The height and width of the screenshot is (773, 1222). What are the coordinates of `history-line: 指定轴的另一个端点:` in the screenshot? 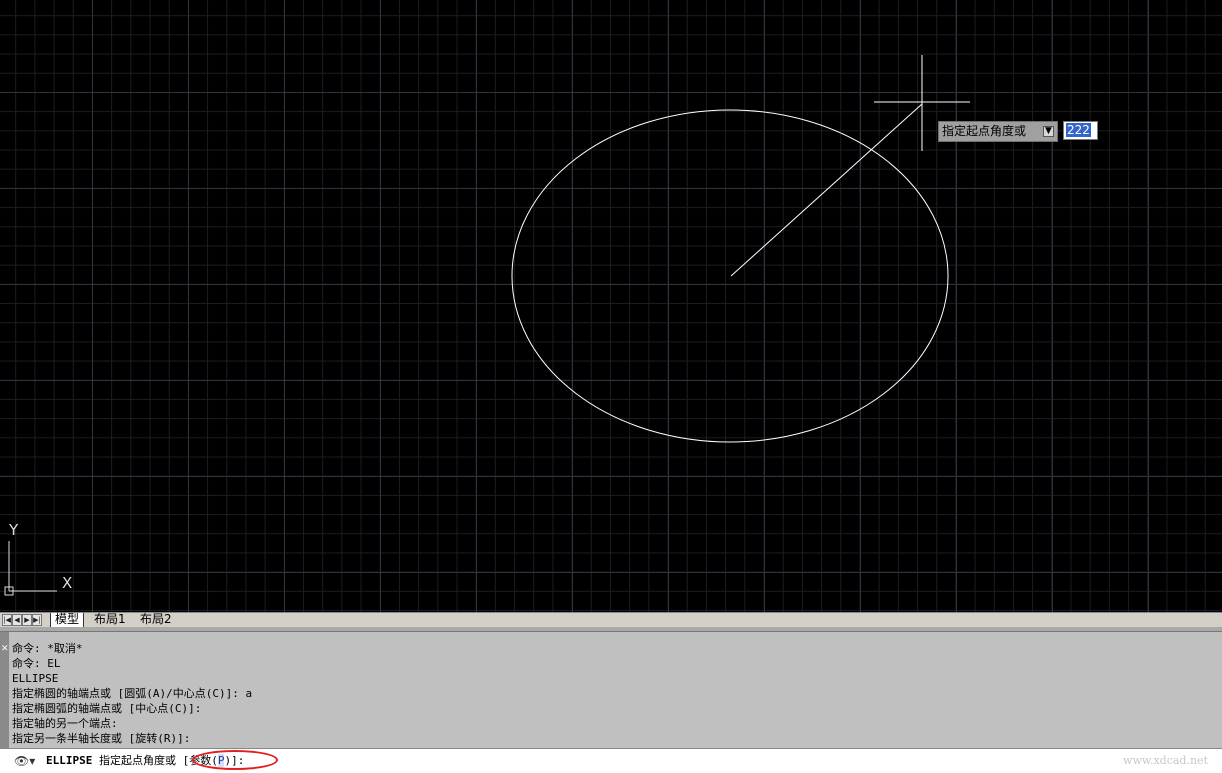 It's located at (65, 723).